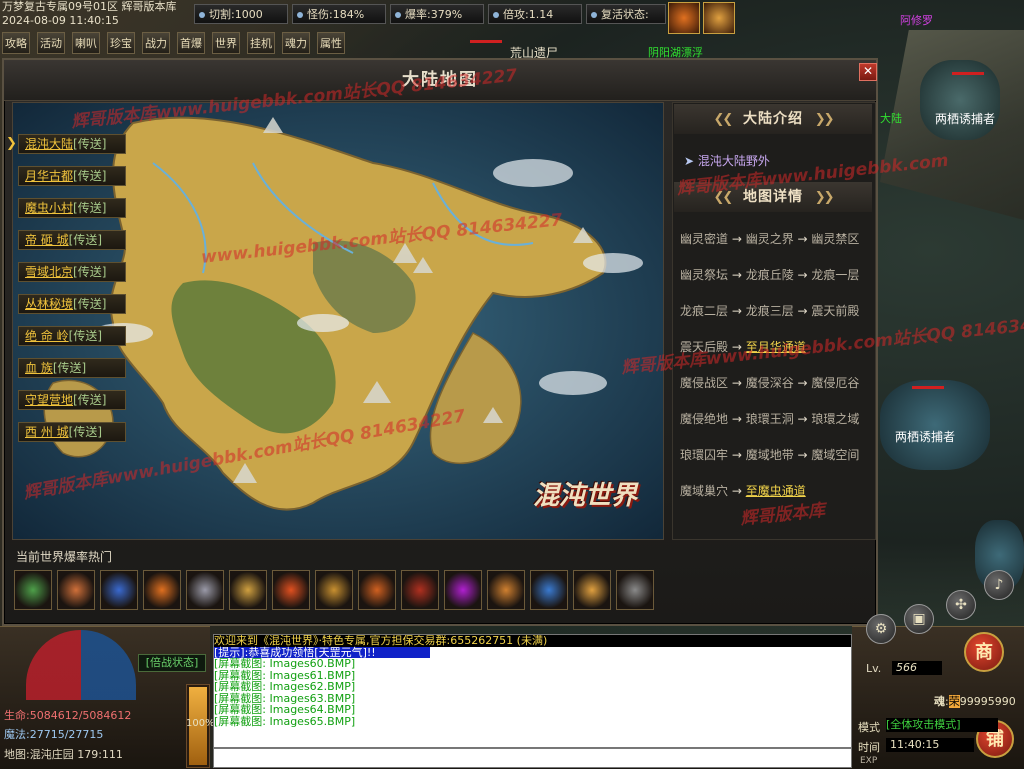 Image resolution: width=1024 pixels, height=769 pixels. I want to click on purple-orb-icon, so click(463, 590).